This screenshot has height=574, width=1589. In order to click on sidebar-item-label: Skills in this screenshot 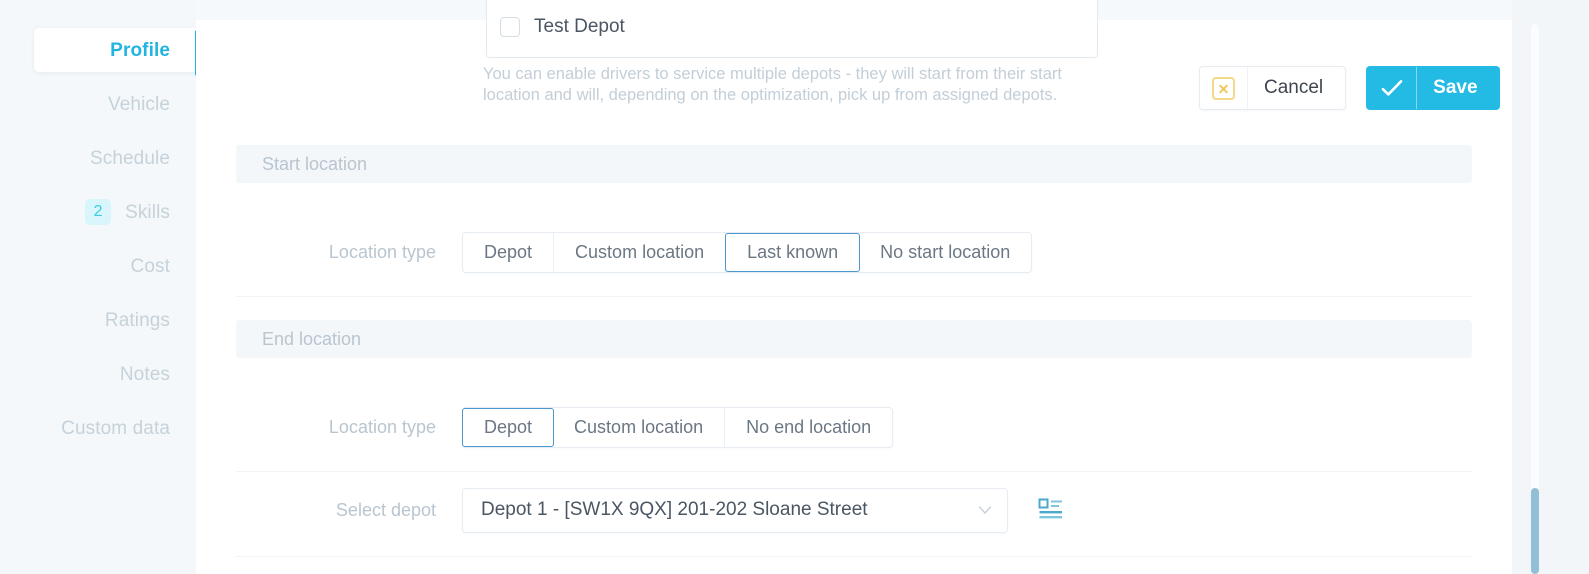, I will do `click(147, 212)`.